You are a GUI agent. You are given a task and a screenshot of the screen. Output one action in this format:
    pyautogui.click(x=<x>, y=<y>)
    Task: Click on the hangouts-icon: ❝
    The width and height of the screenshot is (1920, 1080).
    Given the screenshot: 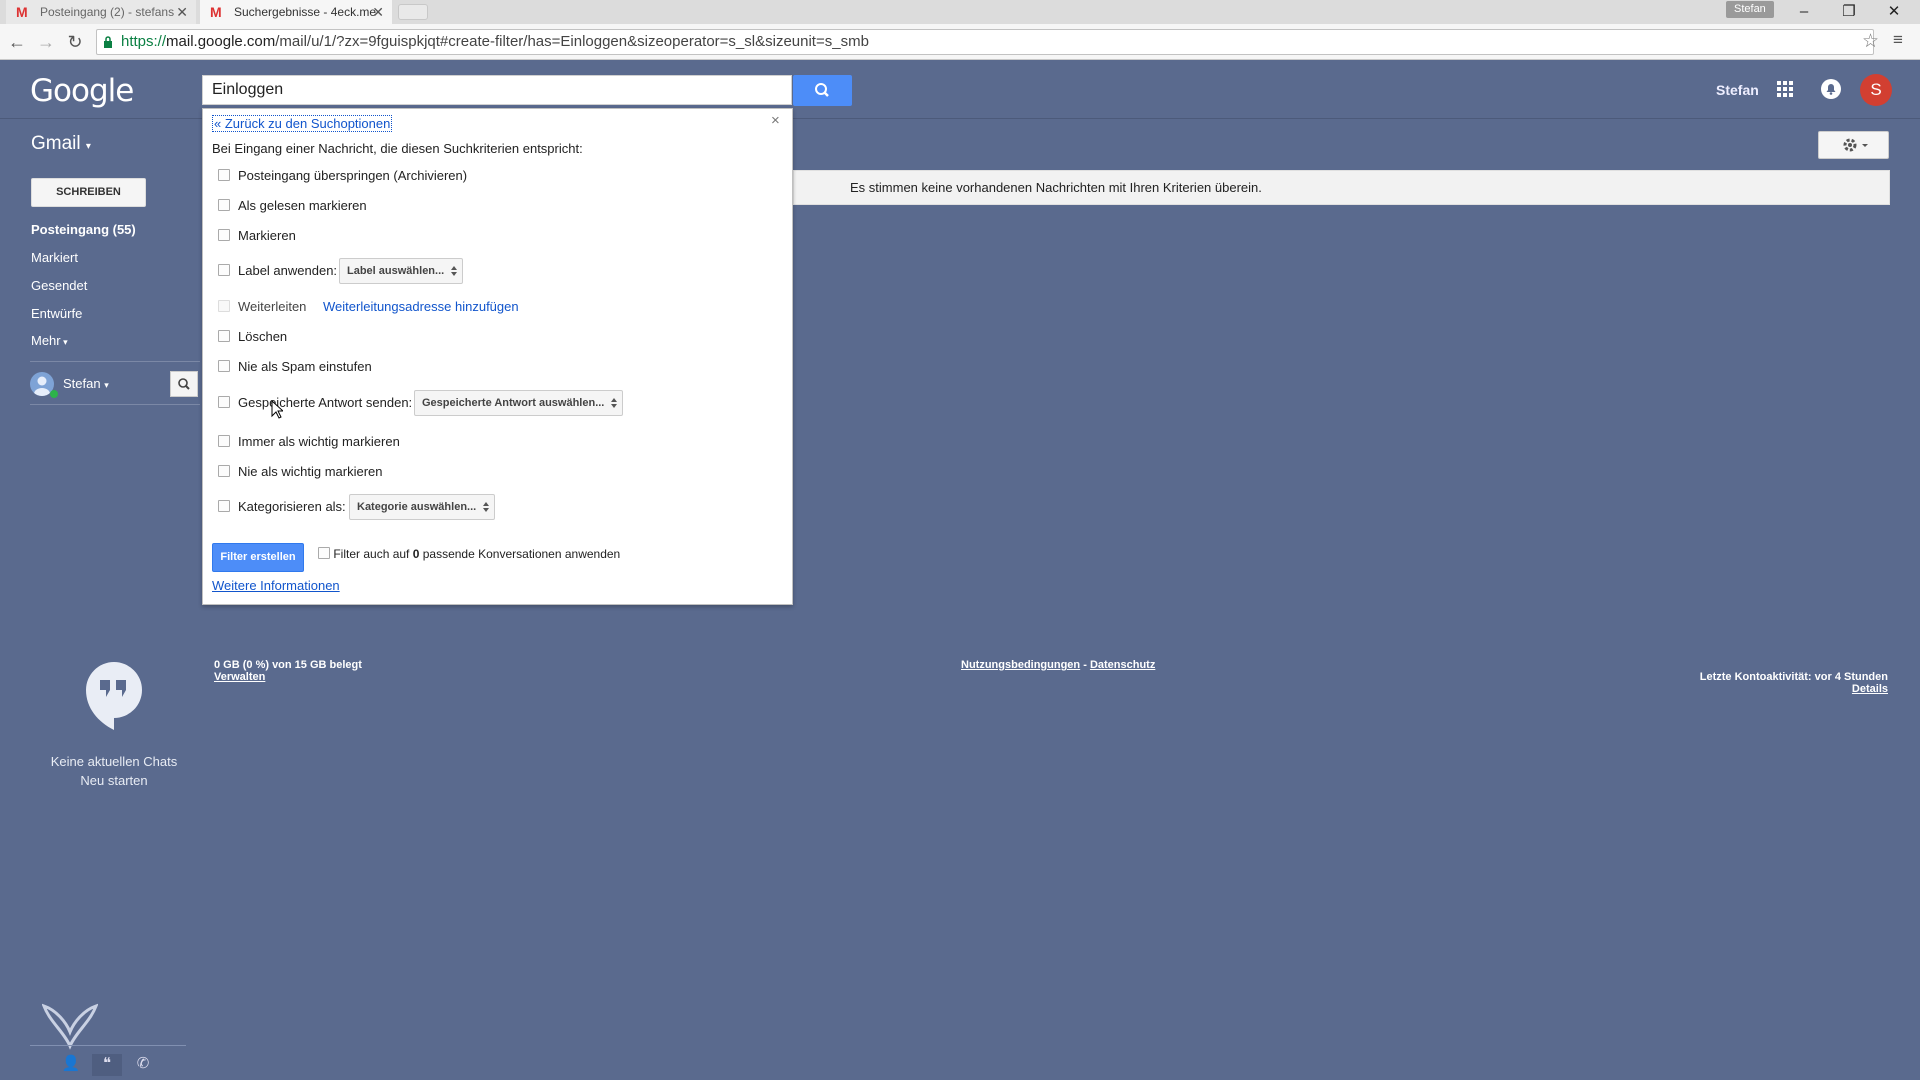 What is the action you would take?
    pyautogui.click(x=107, y=1065)
    